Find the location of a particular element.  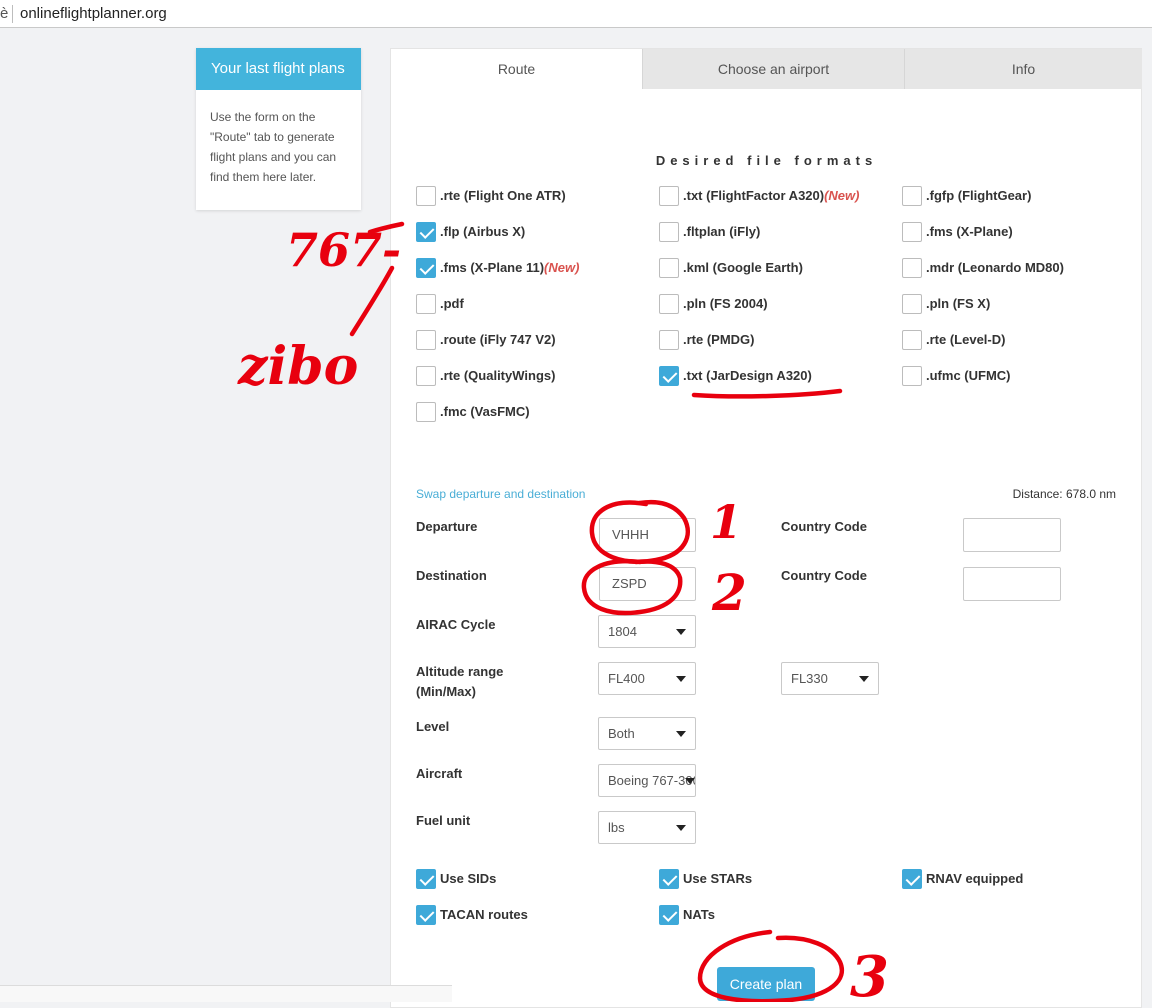

altitude-range-label: Altitude range (Min/Max) is located at coordinates (459, 682).